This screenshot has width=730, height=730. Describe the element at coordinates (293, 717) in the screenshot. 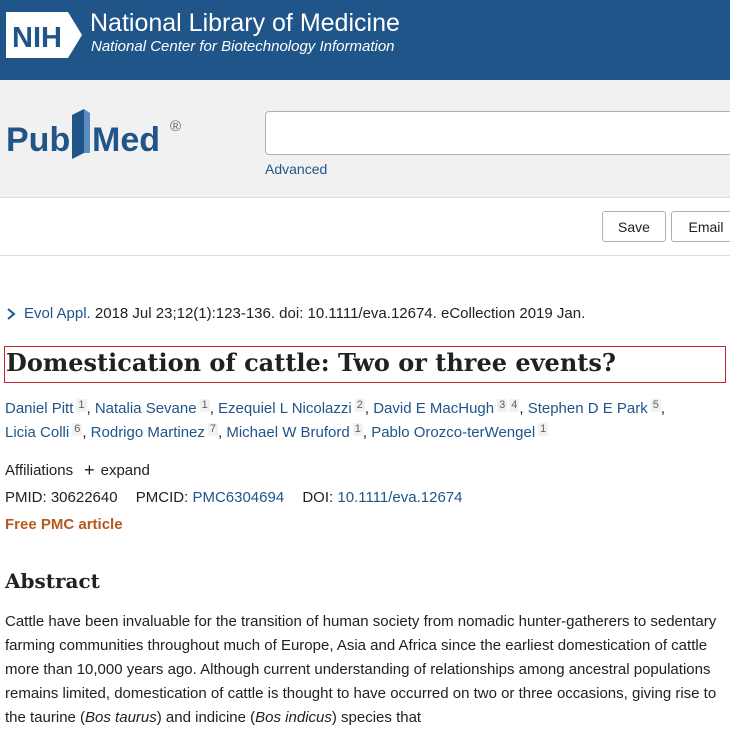

I see `species-name: Bos indicus` at that location.